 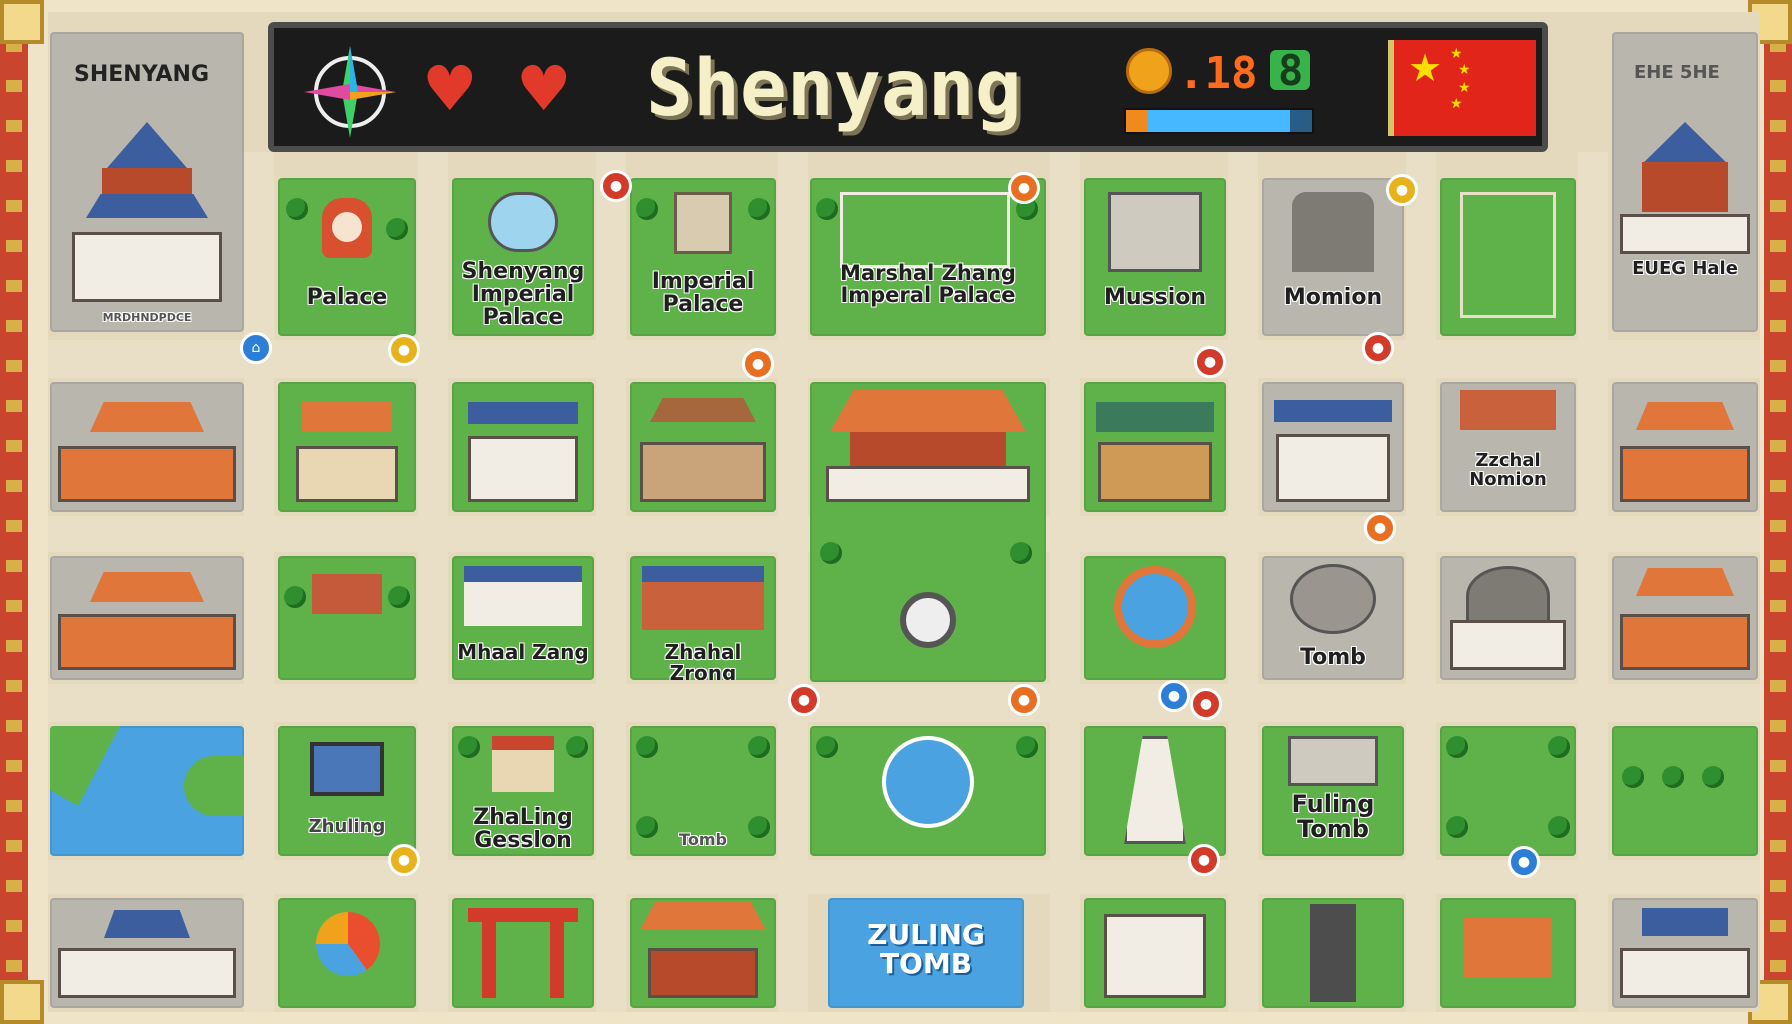 What do you see at coordinates (1333, 618) in the screenshot?
I see `map-tile-tomb: Tomb` at bounding box center [1333, 618].